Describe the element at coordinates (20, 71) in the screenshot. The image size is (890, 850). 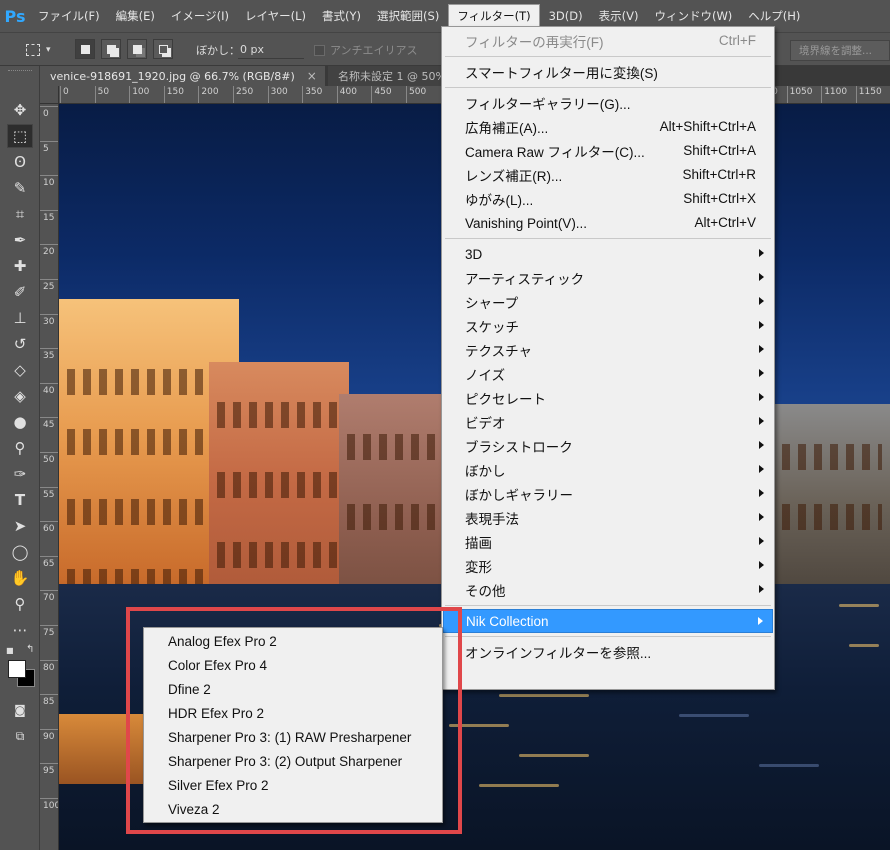
I see `panel-grip` at that location.